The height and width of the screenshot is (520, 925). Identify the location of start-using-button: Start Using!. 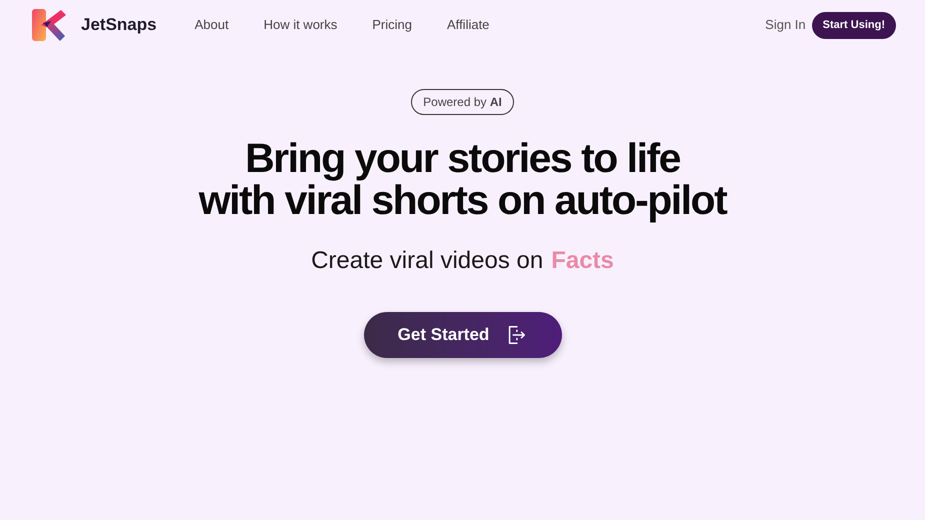
(854, 25).